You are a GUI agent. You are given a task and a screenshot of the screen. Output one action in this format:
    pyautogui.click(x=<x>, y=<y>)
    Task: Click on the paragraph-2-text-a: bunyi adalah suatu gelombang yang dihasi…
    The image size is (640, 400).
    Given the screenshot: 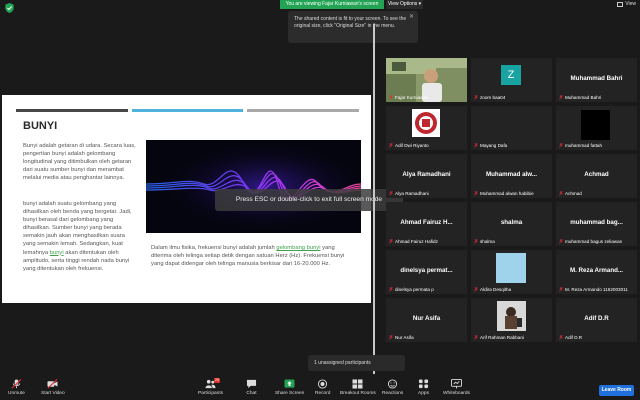 What is the action you would take?
    pyautogui.click(x=77, y=228)
    